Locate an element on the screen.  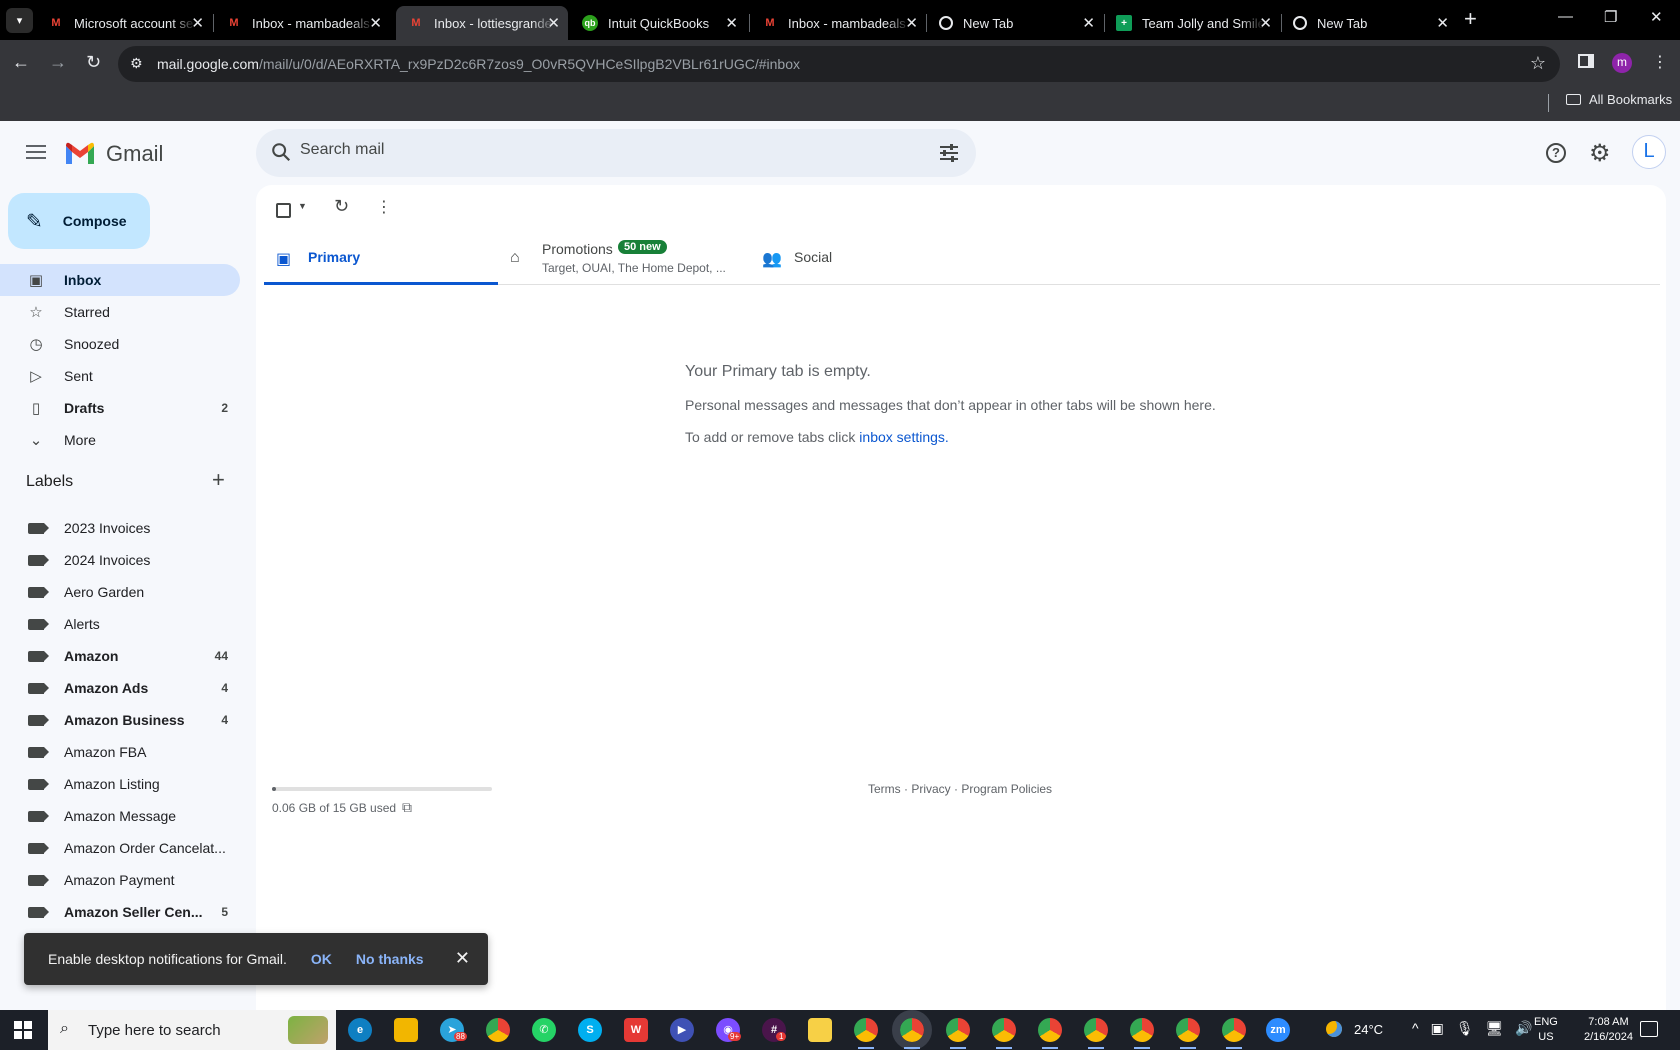
restore-icon: ❐ is located at coordinates (1610, 17).